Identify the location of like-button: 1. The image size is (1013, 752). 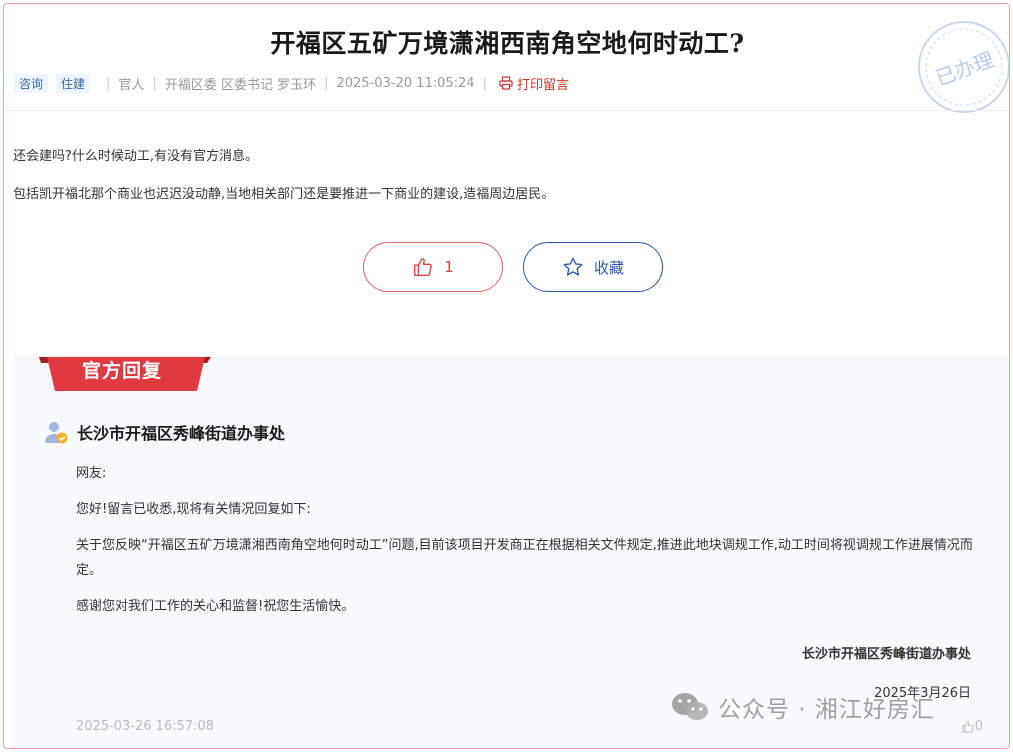
(433, 267).